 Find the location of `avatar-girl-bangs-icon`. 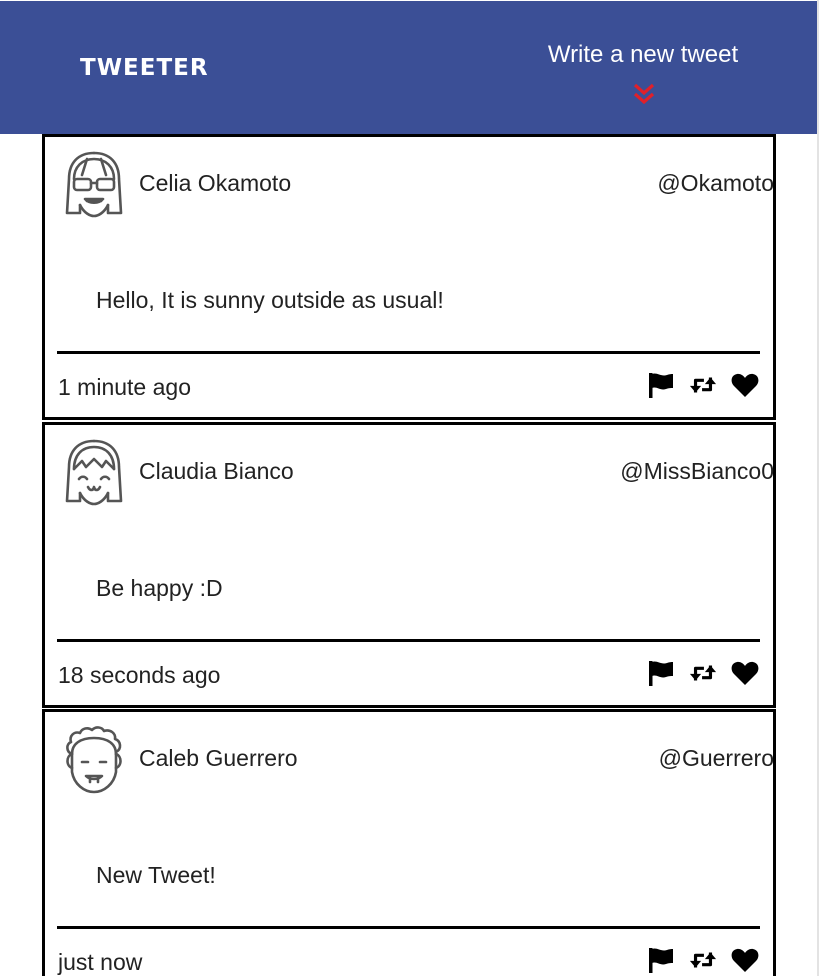

avatar-girl-bangs-icon is located at coordinates (94, 473).